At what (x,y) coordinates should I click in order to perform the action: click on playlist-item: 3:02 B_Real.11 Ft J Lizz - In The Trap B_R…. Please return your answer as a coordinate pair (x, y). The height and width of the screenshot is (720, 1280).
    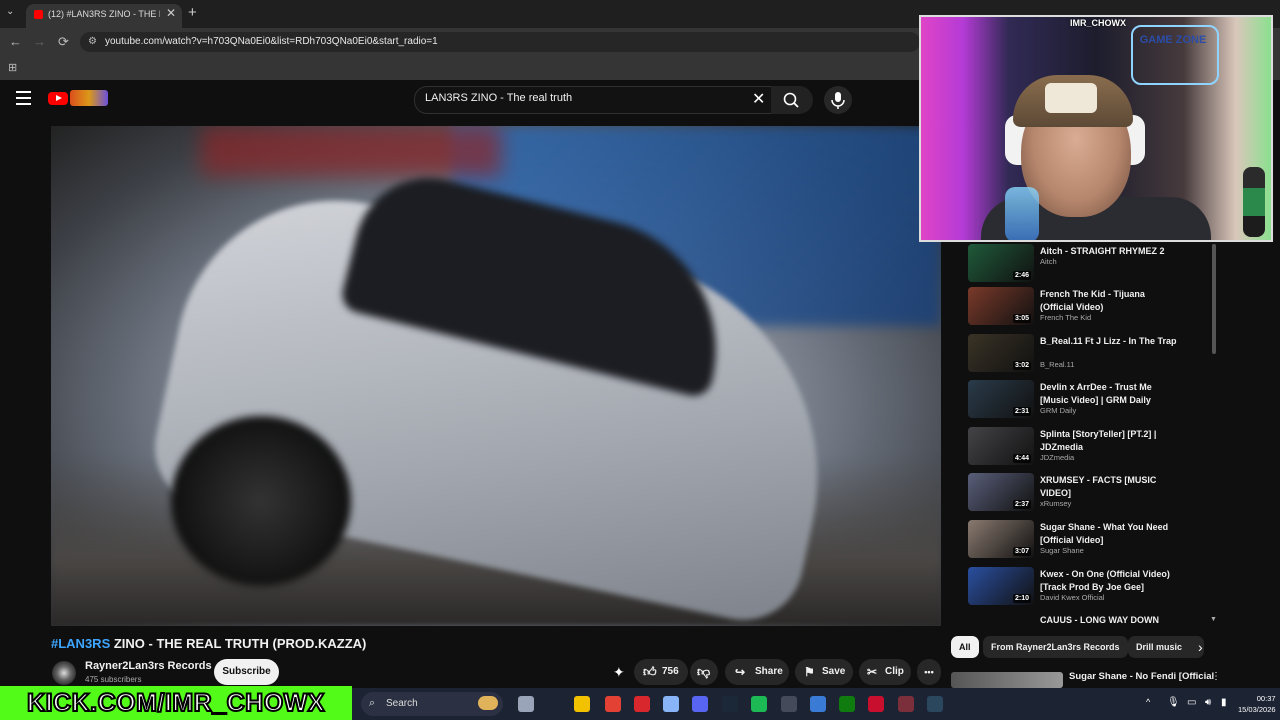
    Looking at the image, I should click on (1088, 356).